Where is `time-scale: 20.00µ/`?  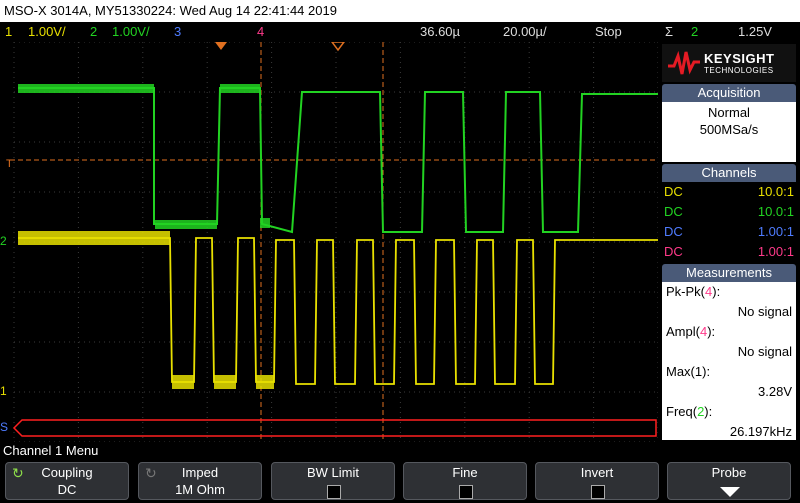 time-scale: 20.00µ/ is located at coordinates (525, 32).